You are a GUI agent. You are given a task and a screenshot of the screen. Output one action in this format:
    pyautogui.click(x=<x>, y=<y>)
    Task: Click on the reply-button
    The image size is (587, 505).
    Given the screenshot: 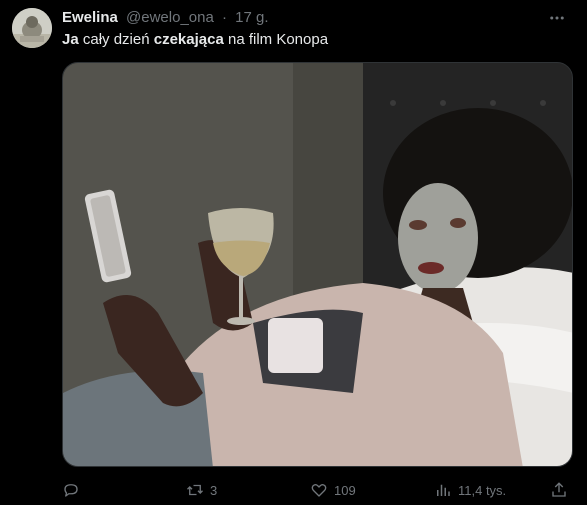 What is the action you would take?
    pyautogui.click(x=74, y=490)
    